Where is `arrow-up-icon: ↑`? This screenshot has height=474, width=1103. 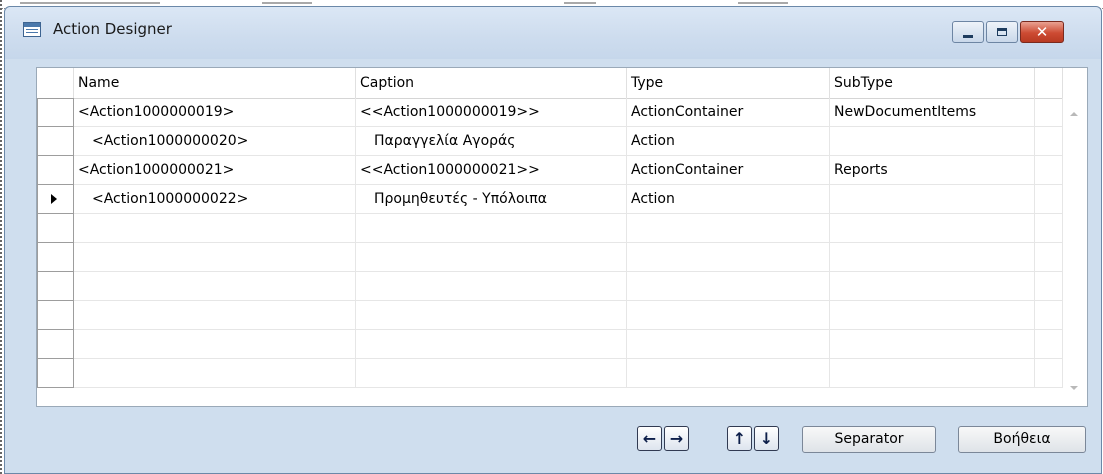
arrow-up-icon: ↑ is located at coordinates (739, 438).